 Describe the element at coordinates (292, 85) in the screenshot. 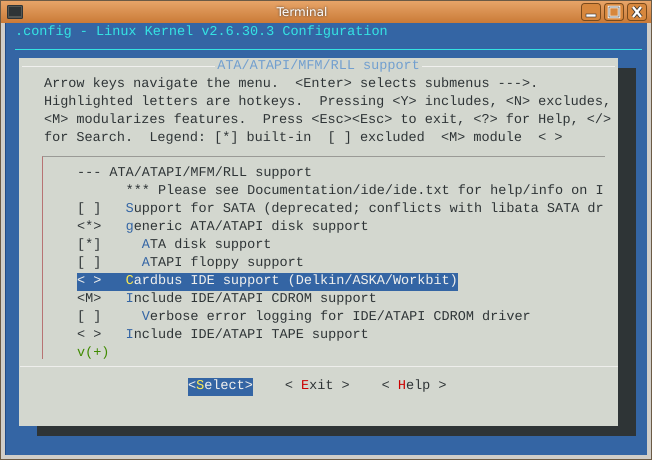

I see `help-text: Arrow keys navigate the menu. <Enter> selects submenus --->.` at that location.